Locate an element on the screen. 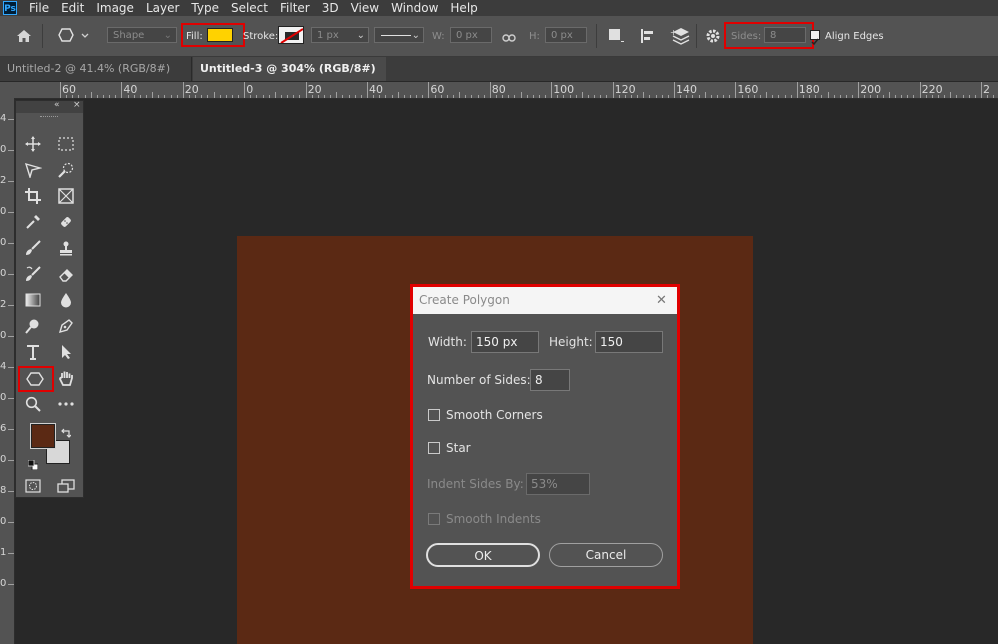  tool-mode-select: Shape ⌄ is located at coordinates (142, 35).